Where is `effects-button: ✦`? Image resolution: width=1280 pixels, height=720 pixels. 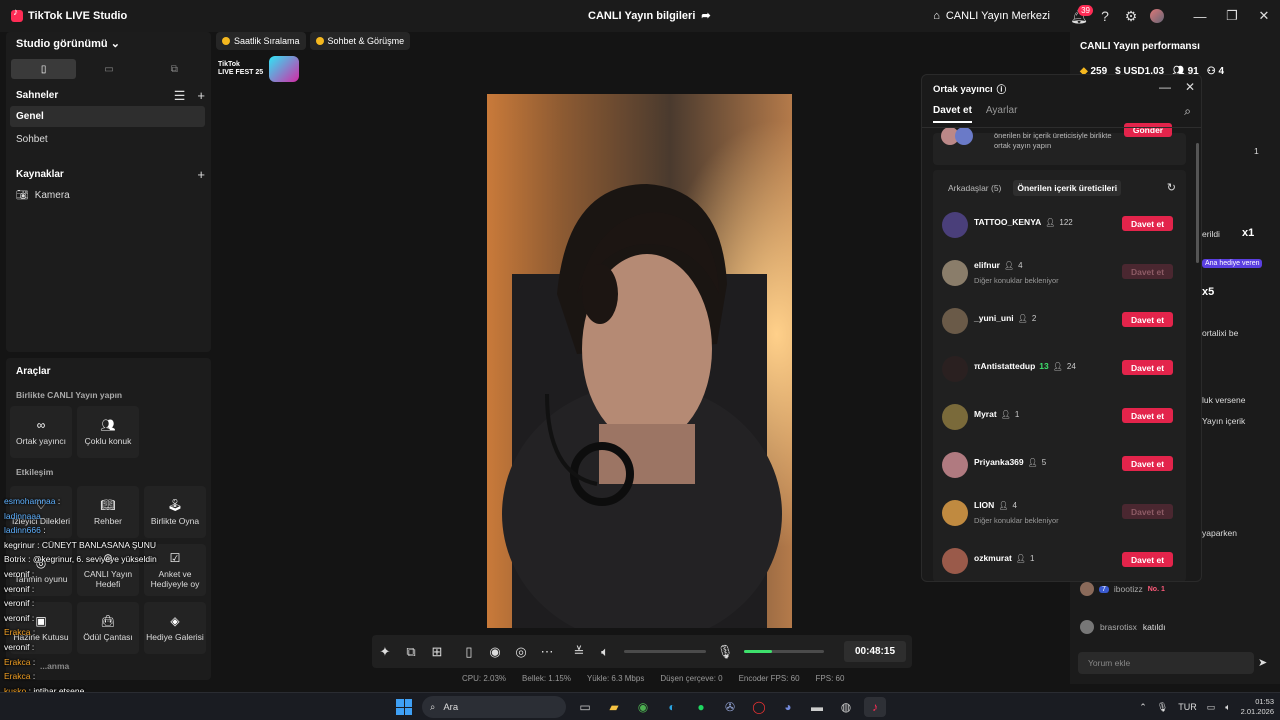
effects-button: ✦ is located at coordinates (385, 652).